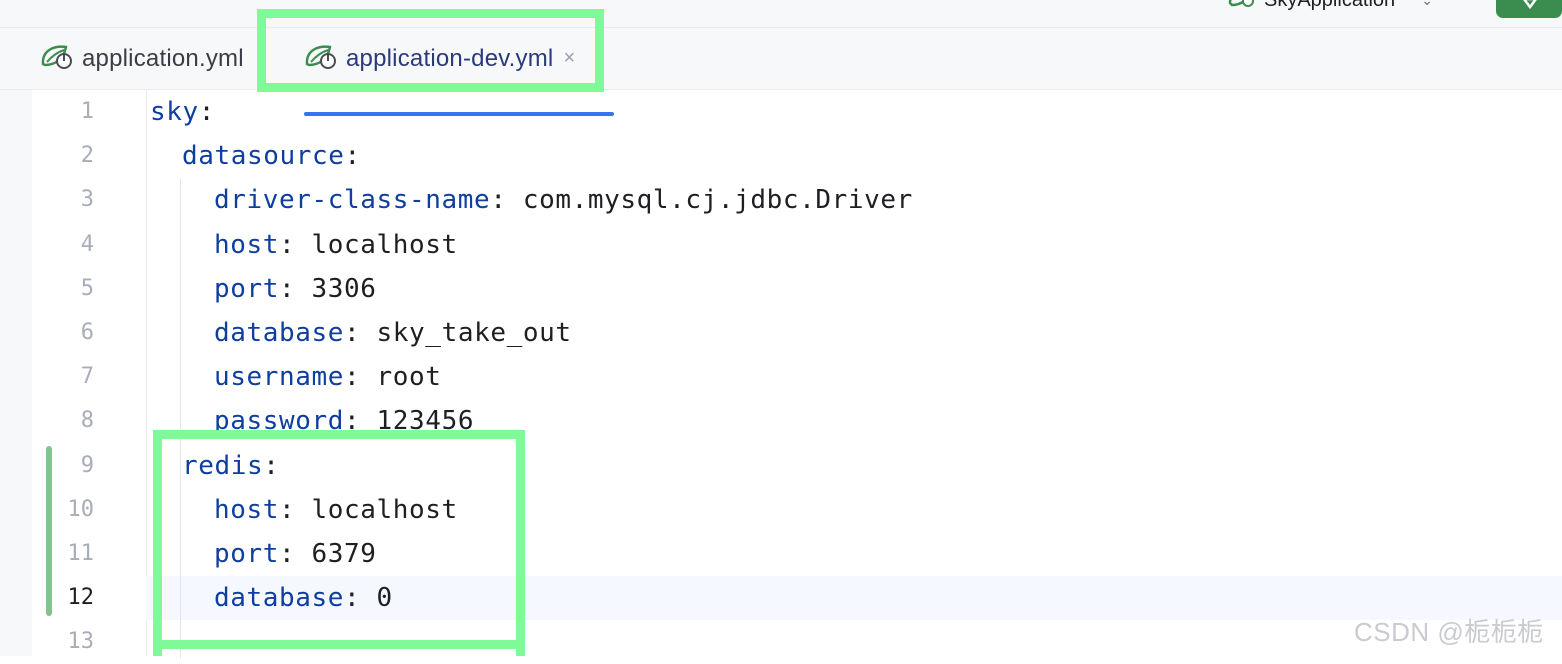 This screenshot has height=664, width=1562. I want to click on code-line: sky:, so click(531, 112).